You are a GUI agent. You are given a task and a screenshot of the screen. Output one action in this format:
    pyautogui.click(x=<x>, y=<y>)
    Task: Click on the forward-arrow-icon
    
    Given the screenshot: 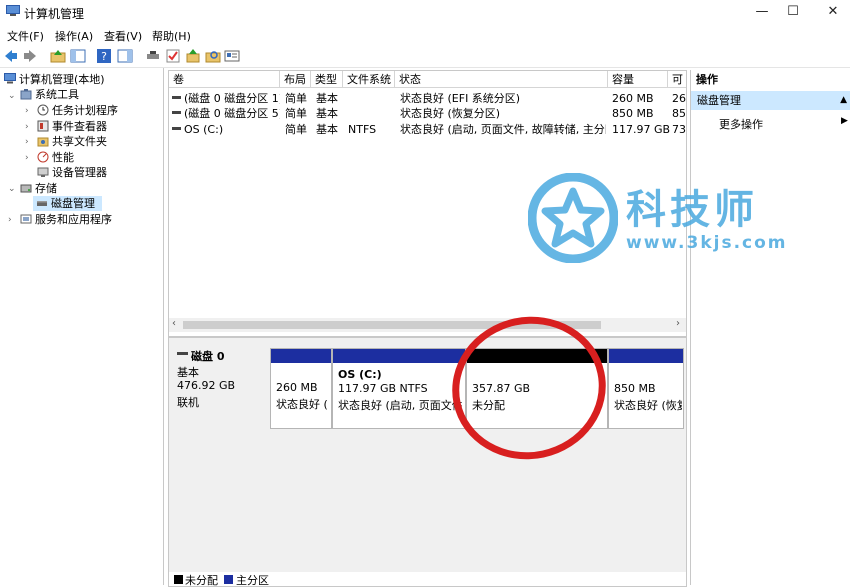 What is the action you would take?
    pyautogui.click(x=30, y=56)
    